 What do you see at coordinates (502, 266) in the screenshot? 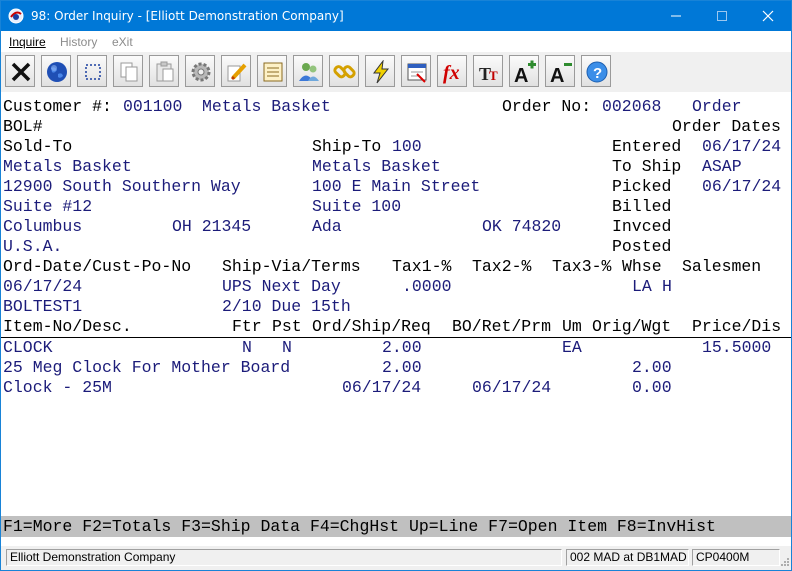
I see `tax2-header: Tax2-%` at bounding box center [502, 266].